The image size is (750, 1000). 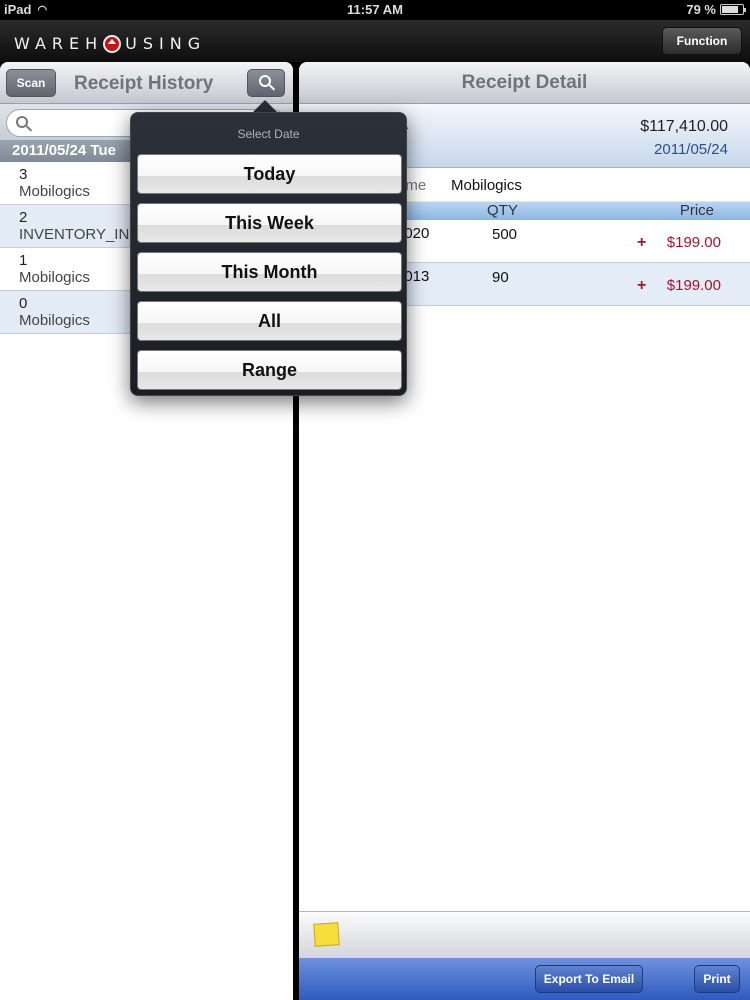 What do you see at coordinates (268, 134) in the screenshot?
I see `popover-title: Select Date` at bounding box center [268, 134].